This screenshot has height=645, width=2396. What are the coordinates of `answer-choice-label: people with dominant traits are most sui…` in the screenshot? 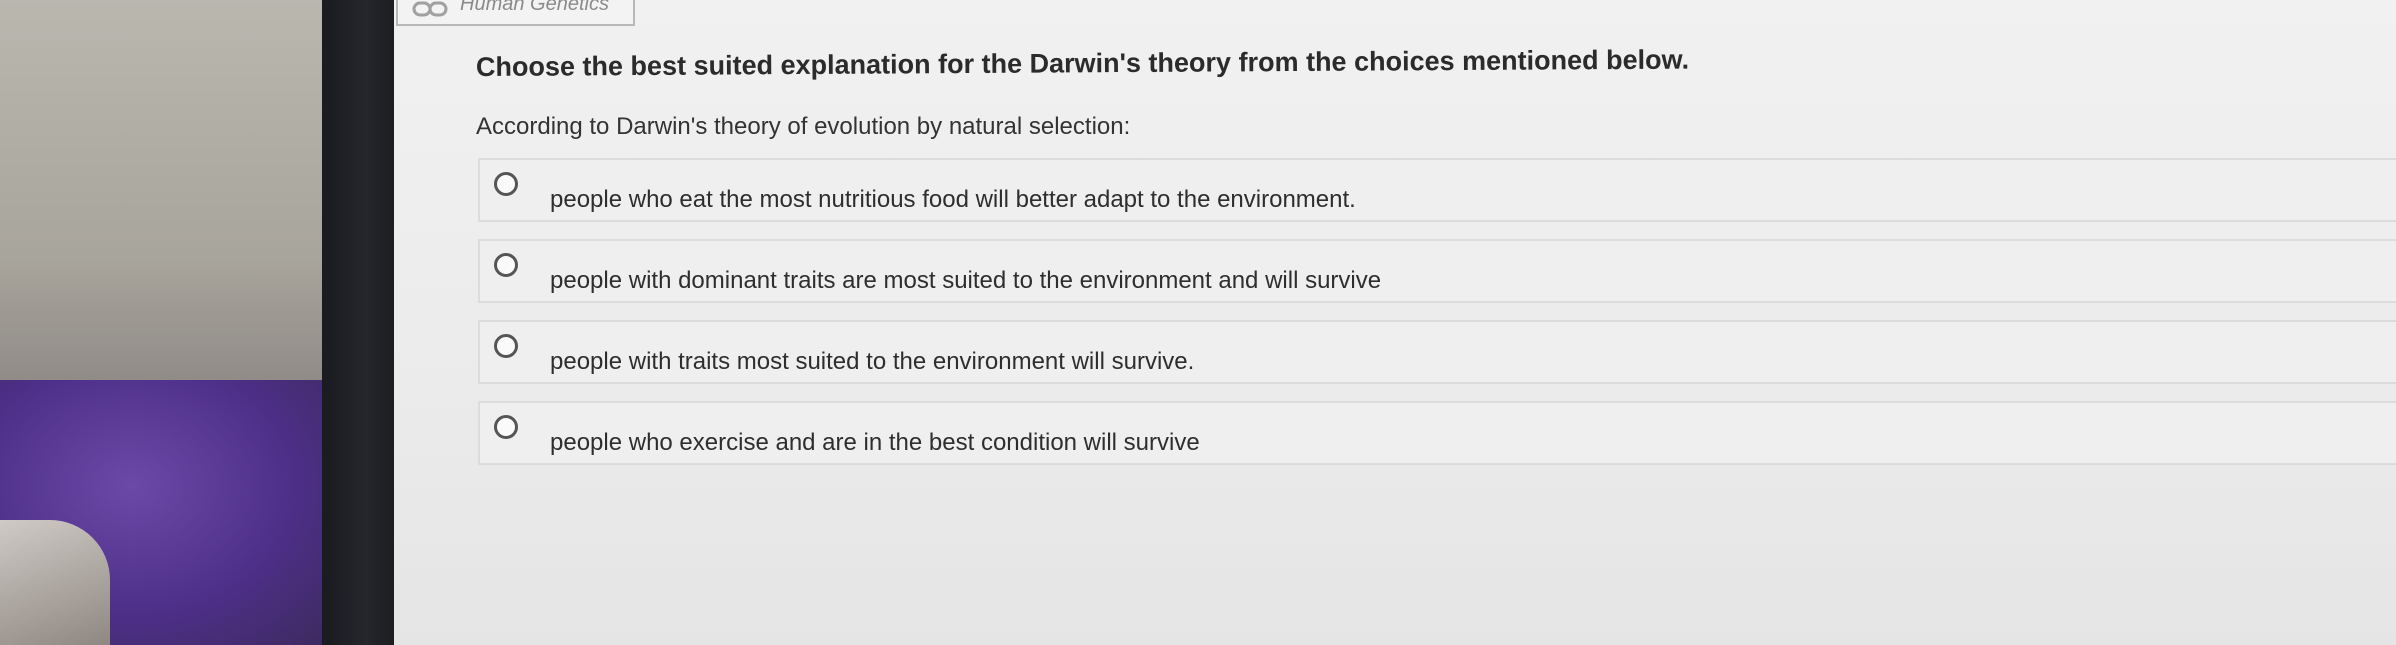 It's located at (966, 280).